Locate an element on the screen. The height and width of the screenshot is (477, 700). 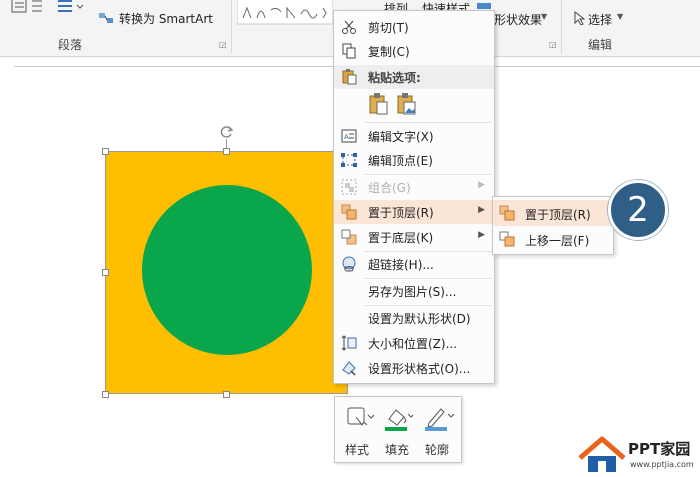
menu-item-set-default-shape: 设置为默认形状(D) is located at coordinates (414, 318).